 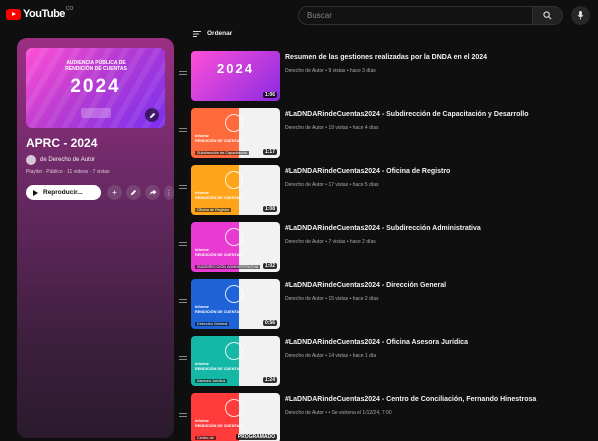 What do you see at coordinates (62, 143) in the screenshot?
I see `playlist-title: APRC - 2024` at bounding box center [62, 143].